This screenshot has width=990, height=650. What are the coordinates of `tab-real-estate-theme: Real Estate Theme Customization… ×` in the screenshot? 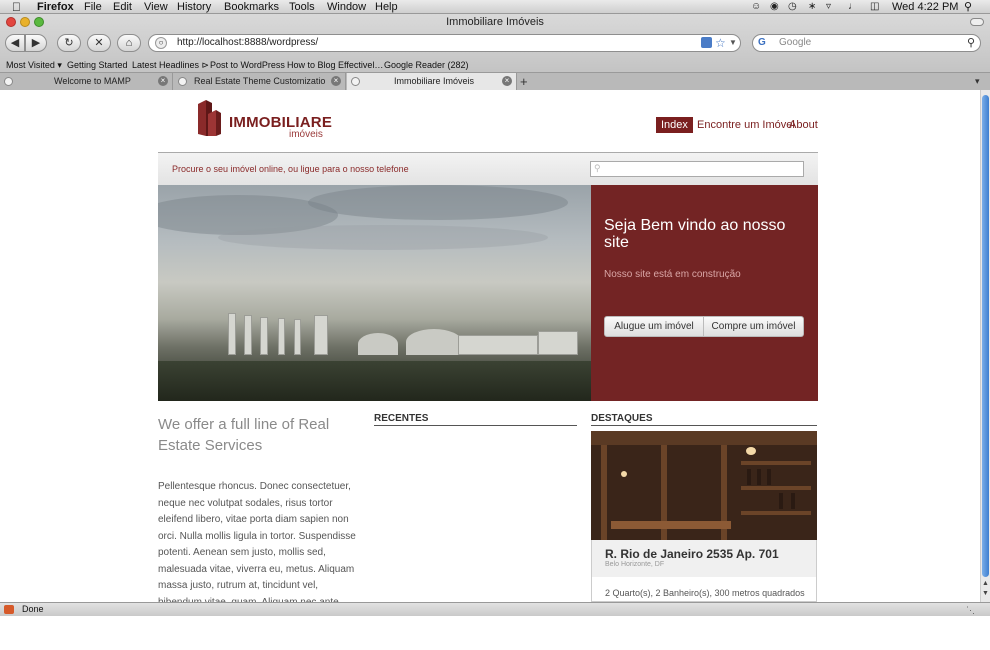 It's located at (260, 81).